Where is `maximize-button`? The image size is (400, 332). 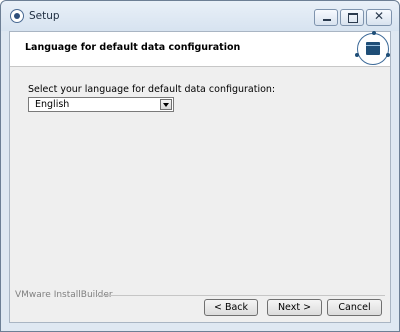 maximize-button is located at coordinates (352, 17).